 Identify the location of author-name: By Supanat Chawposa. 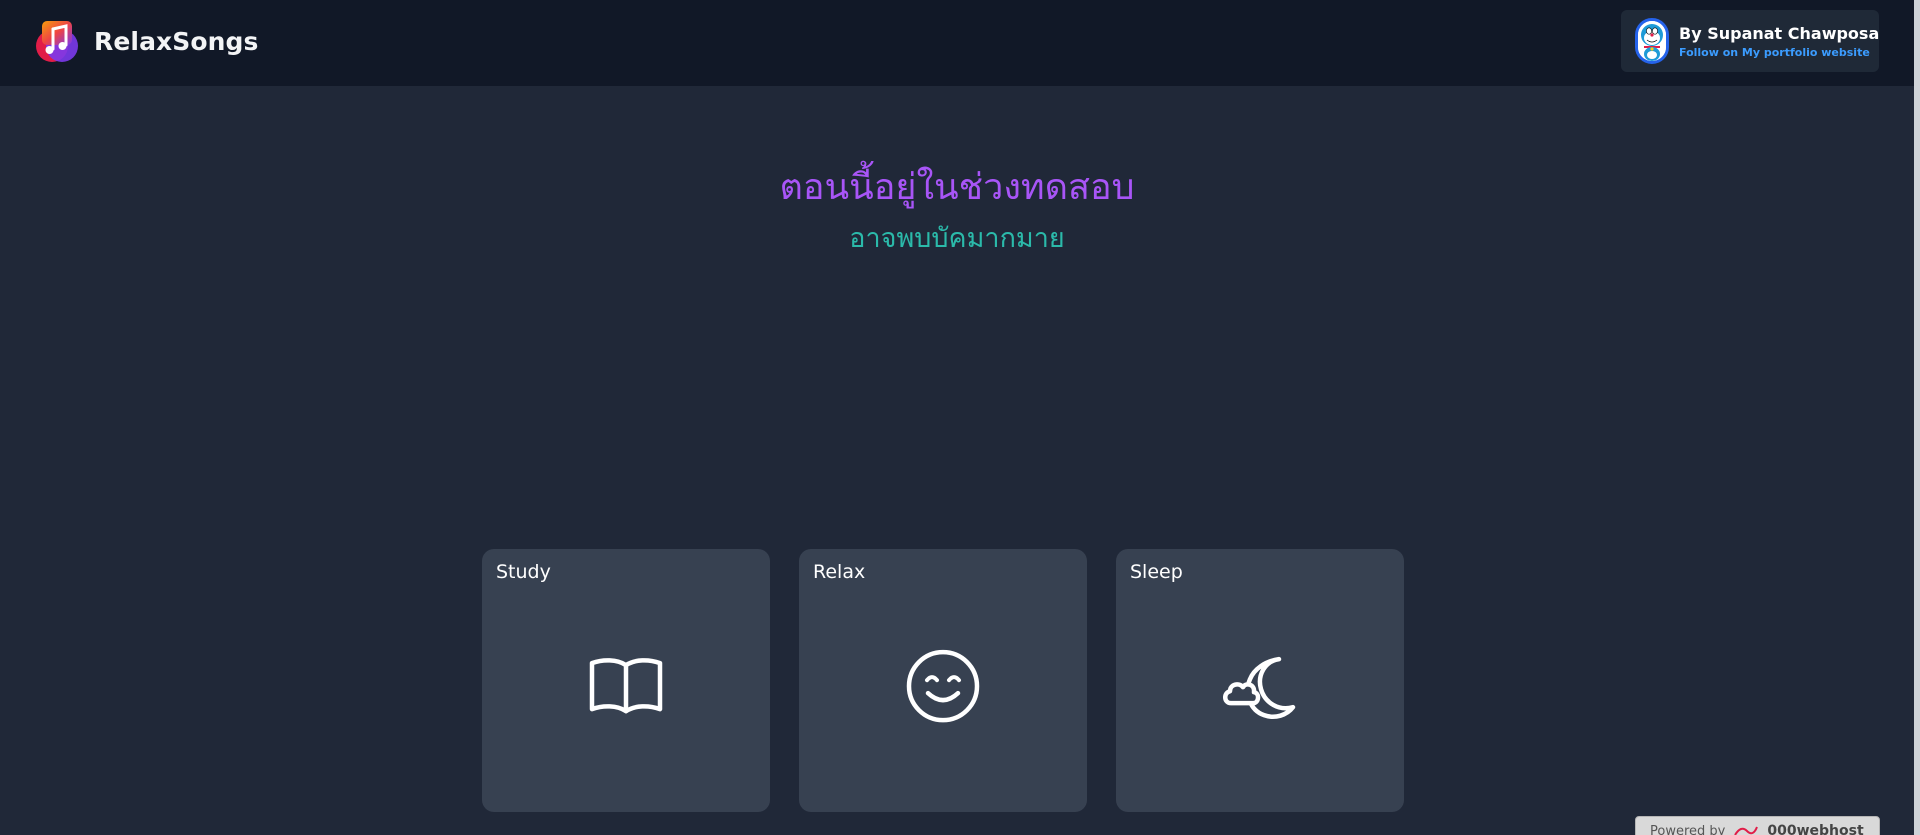
(1779, 33).